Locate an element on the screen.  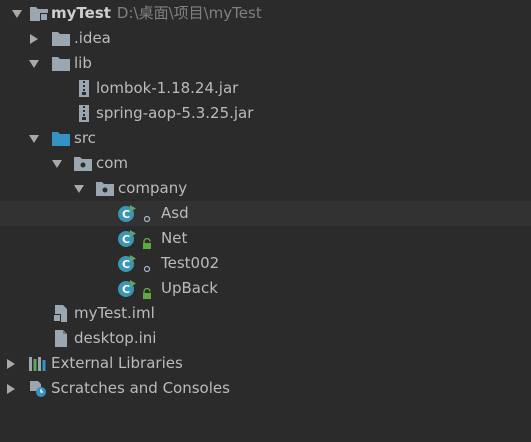
tree-row-spring-jar: spring-aop-5.3.25.jar is located at coordinates (265, 113).